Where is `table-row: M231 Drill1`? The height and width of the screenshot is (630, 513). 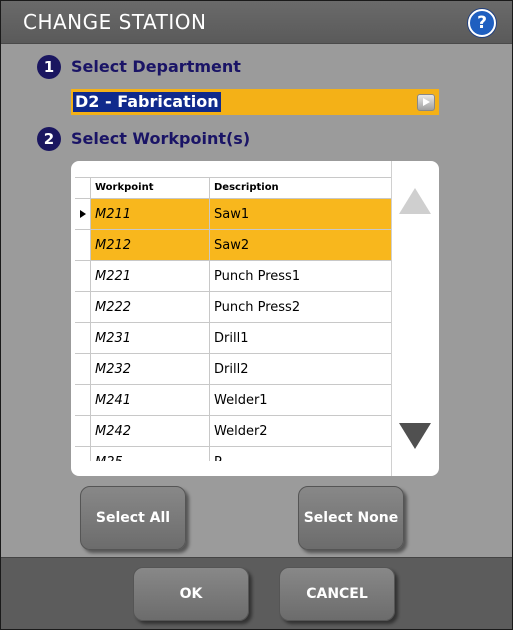
table-row: M231 Drill1 is located at coordinates (233, 338).